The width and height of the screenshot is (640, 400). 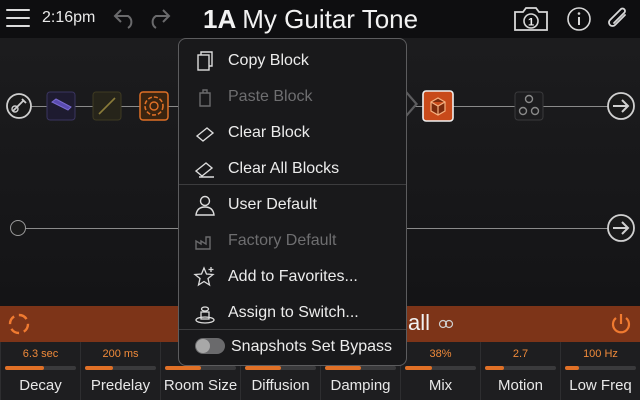 I want to click on param-value: 2.7, so click(x=520, y=354).